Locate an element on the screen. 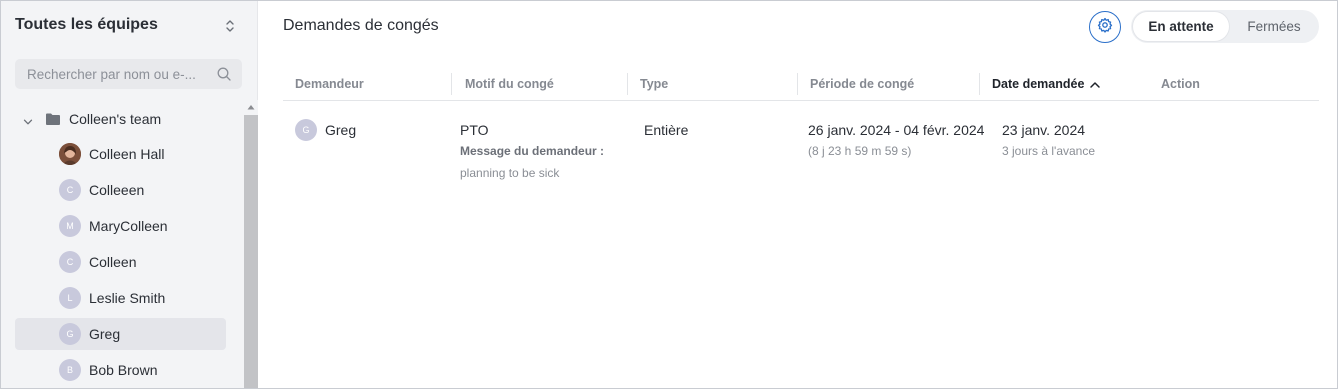 Image resolution: width=1338 pixels, height=389 pixels. tab-pending: En attente is located at coordinates (1181, 26).